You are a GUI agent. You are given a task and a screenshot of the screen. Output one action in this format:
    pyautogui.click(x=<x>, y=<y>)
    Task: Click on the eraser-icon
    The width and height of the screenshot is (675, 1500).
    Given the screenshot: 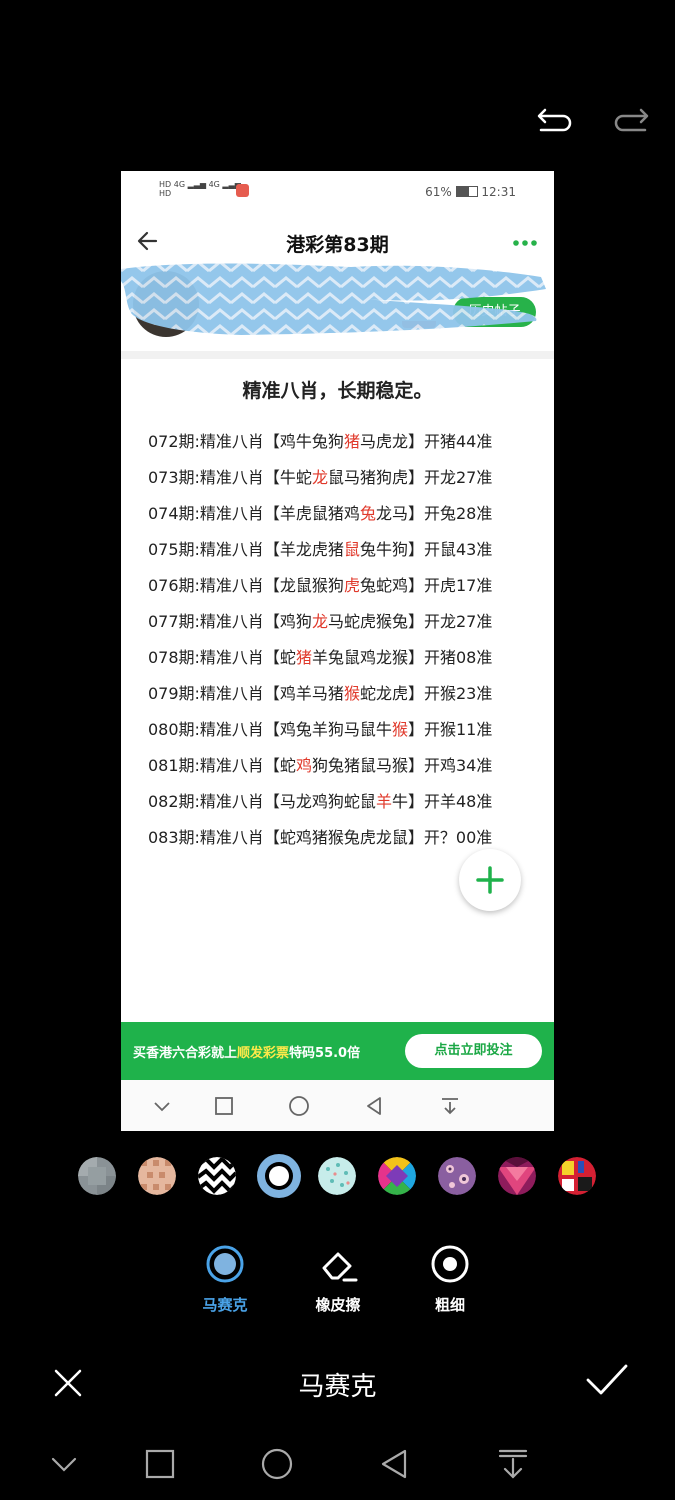 What is the action you would take?
    pyautogui.click(x=340, y=1267)
    